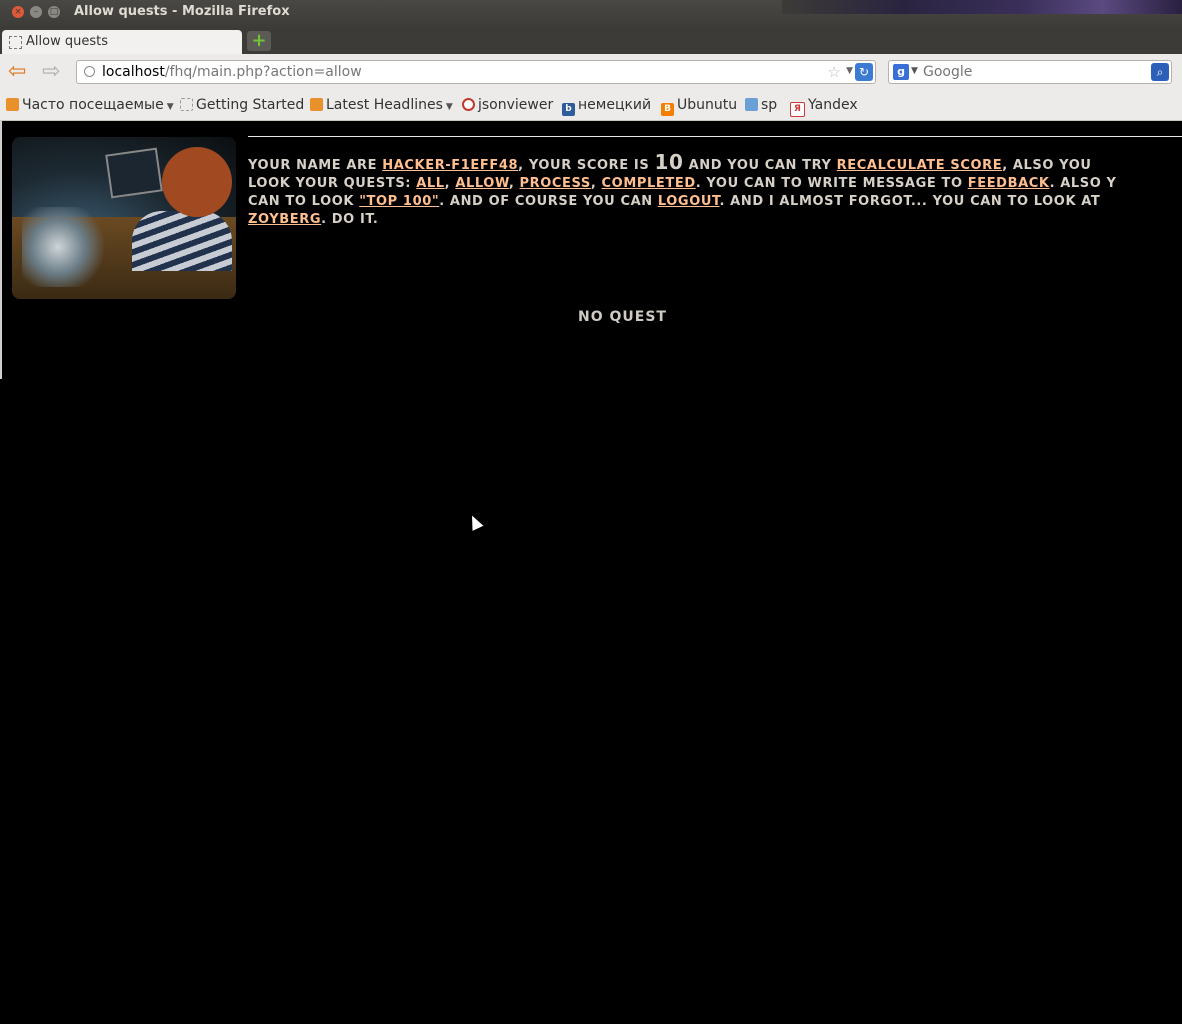 Image resolution: width=1182 pixels, height=1024 pixels. I want to click on bookmark-label: jsonviewer, so click(516, 105).